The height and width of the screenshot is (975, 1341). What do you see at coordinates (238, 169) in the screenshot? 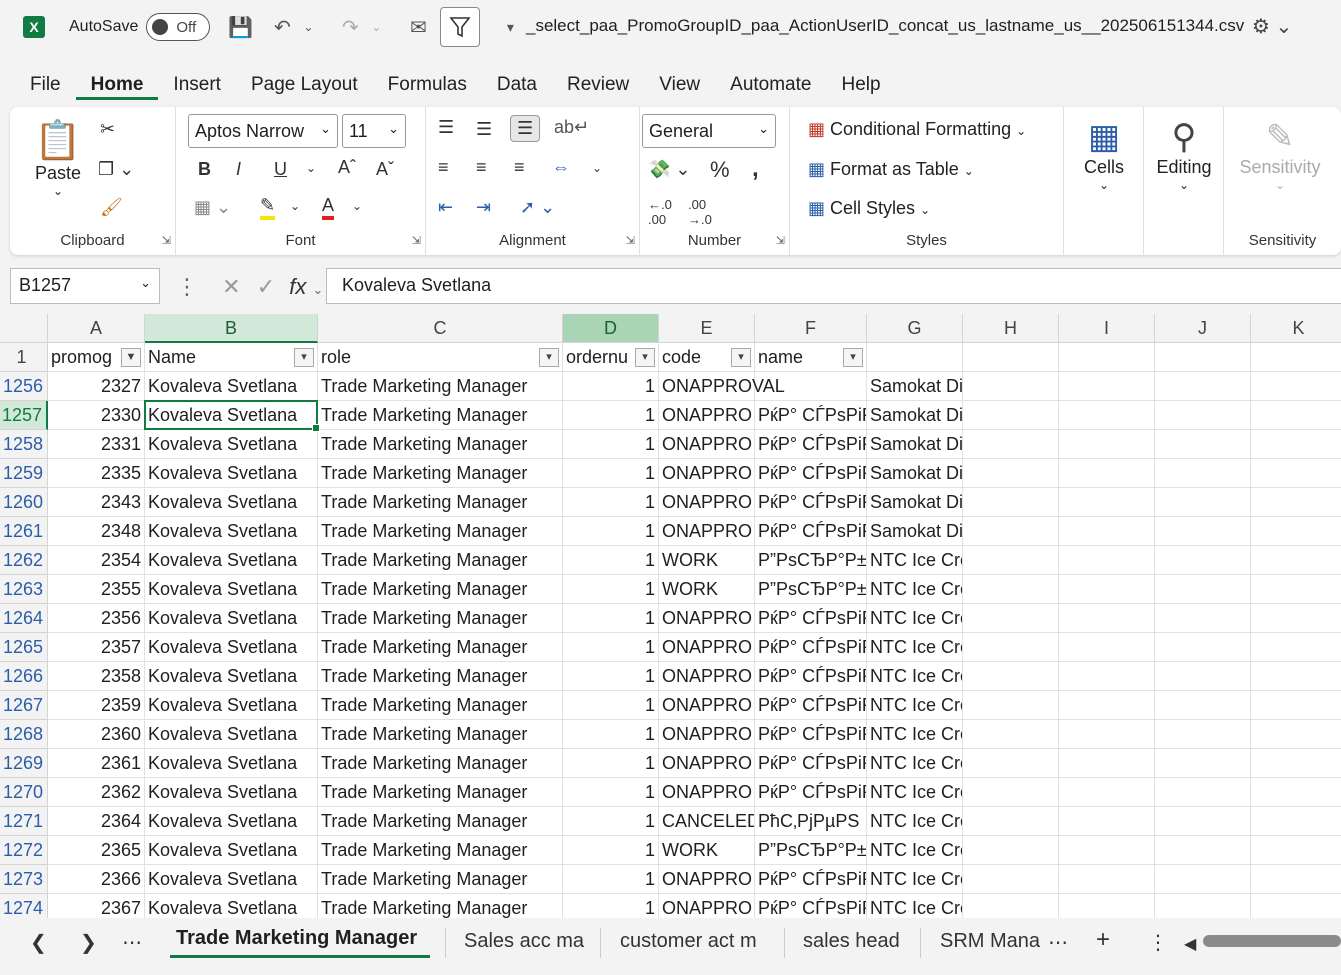
I see `italic-icon: I` at bounding box center [238, 169].